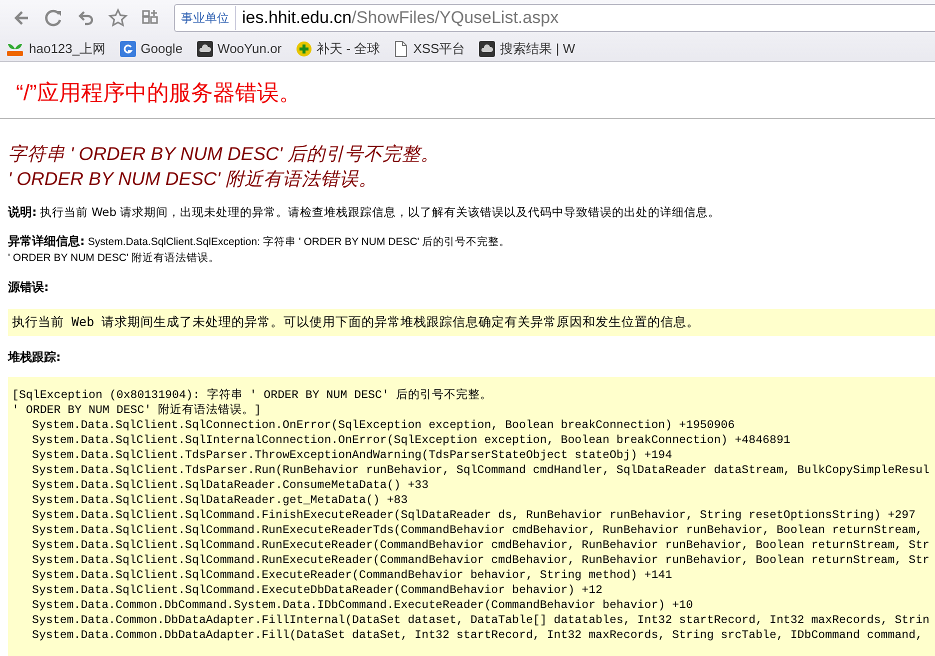  Describe the element at coordinates (380, 212) in the screenshot. I see `description-text: 执行当前 Web 请求期间，出现未处理的异常。请检查堆栈跟踪信息，以了解有关该错误以及代码中导致错误的出处的详细信息。` at that location.